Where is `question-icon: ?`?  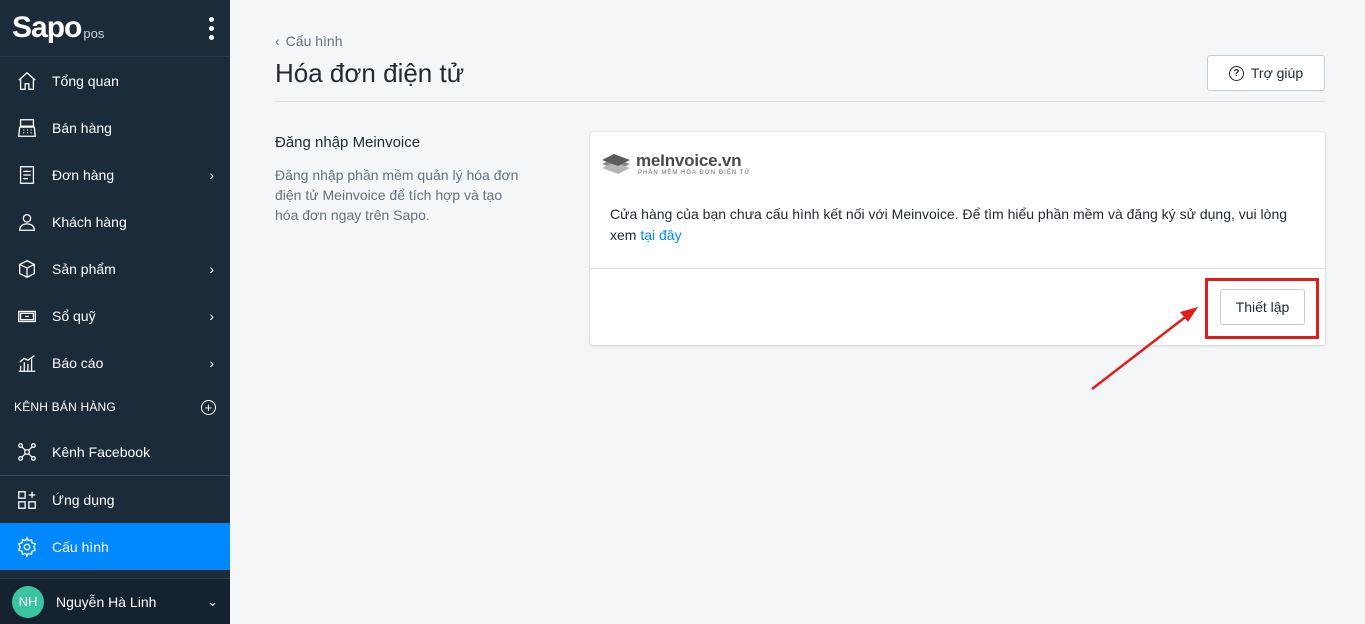 question-icon: ? is located at coordinates (1236, 73).